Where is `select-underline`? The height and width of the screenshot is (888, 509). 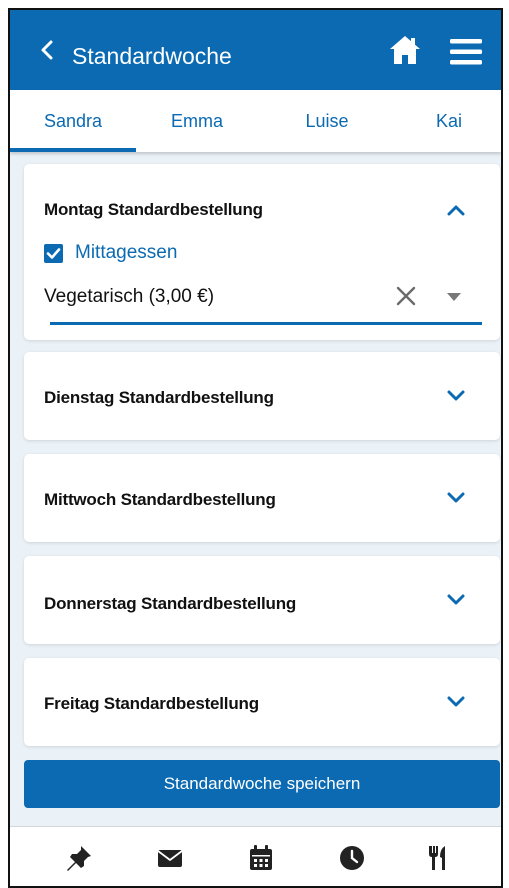 select-underline is located at coordinates (266, 323).